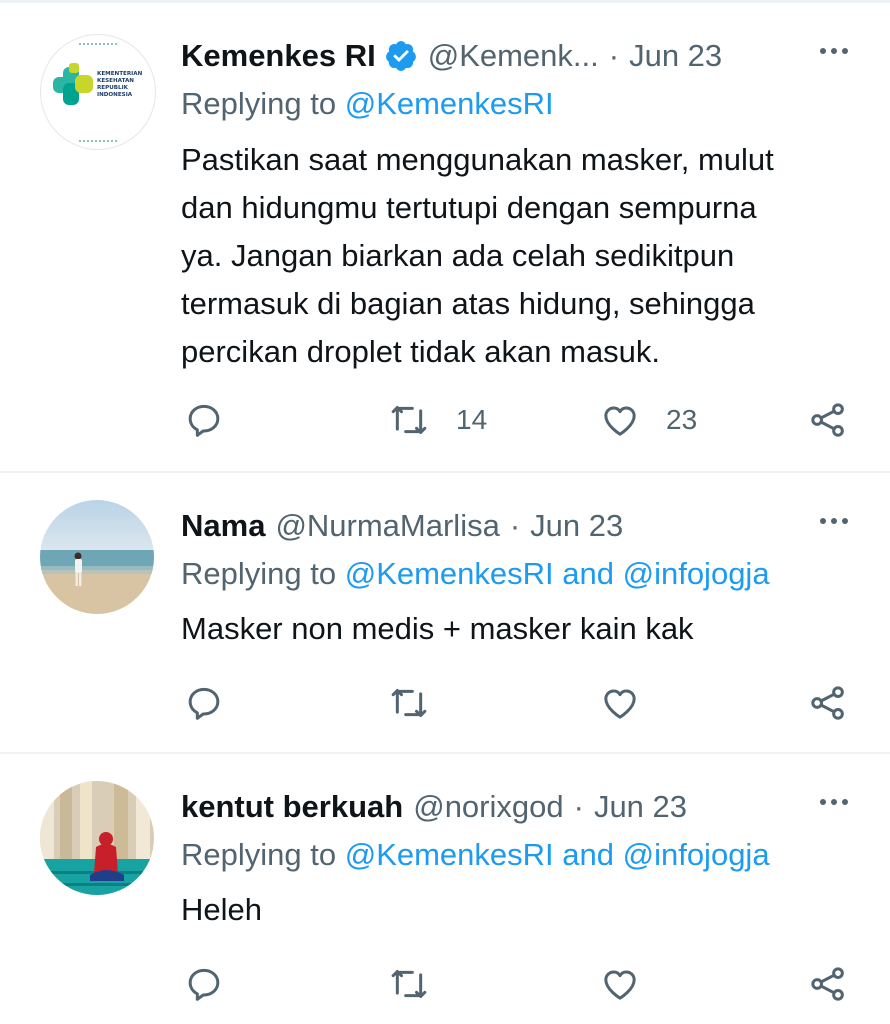  What do you see at coordinates (445, 1) in the screenshot?
I see `top-divider` at bounding box center [445, 1].